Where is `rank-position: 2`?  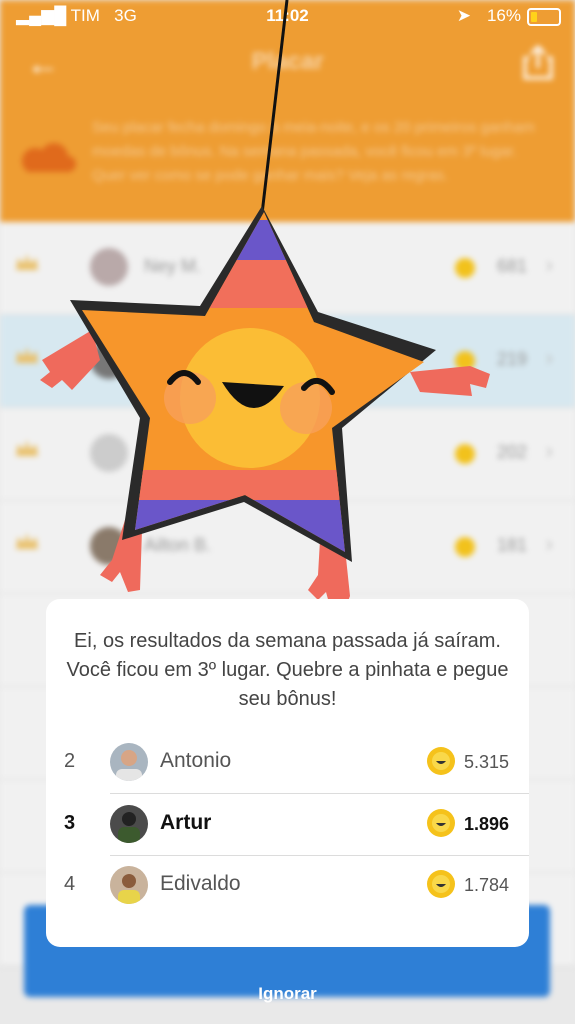
rank-position: 2 is located at coordinates (70, 761).